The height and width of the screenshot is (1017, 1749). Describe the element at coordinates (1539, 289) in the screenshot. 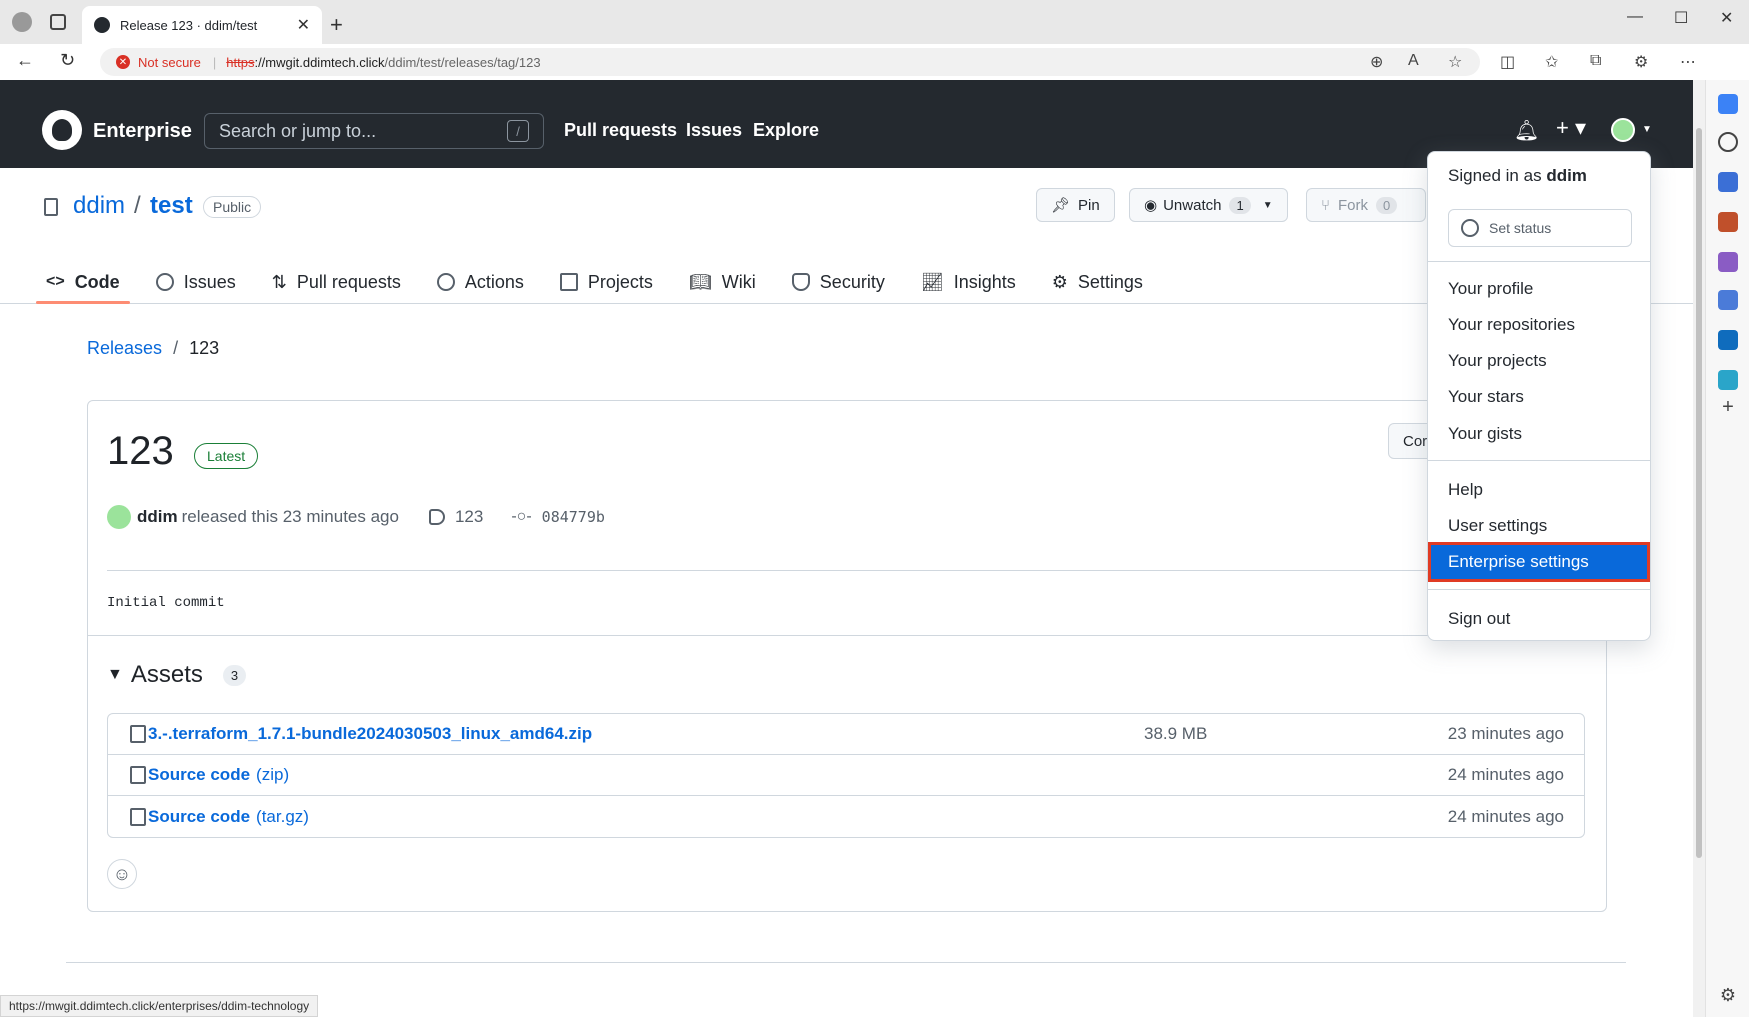

I see `menu-item-your-profile: Your profile` at that location.